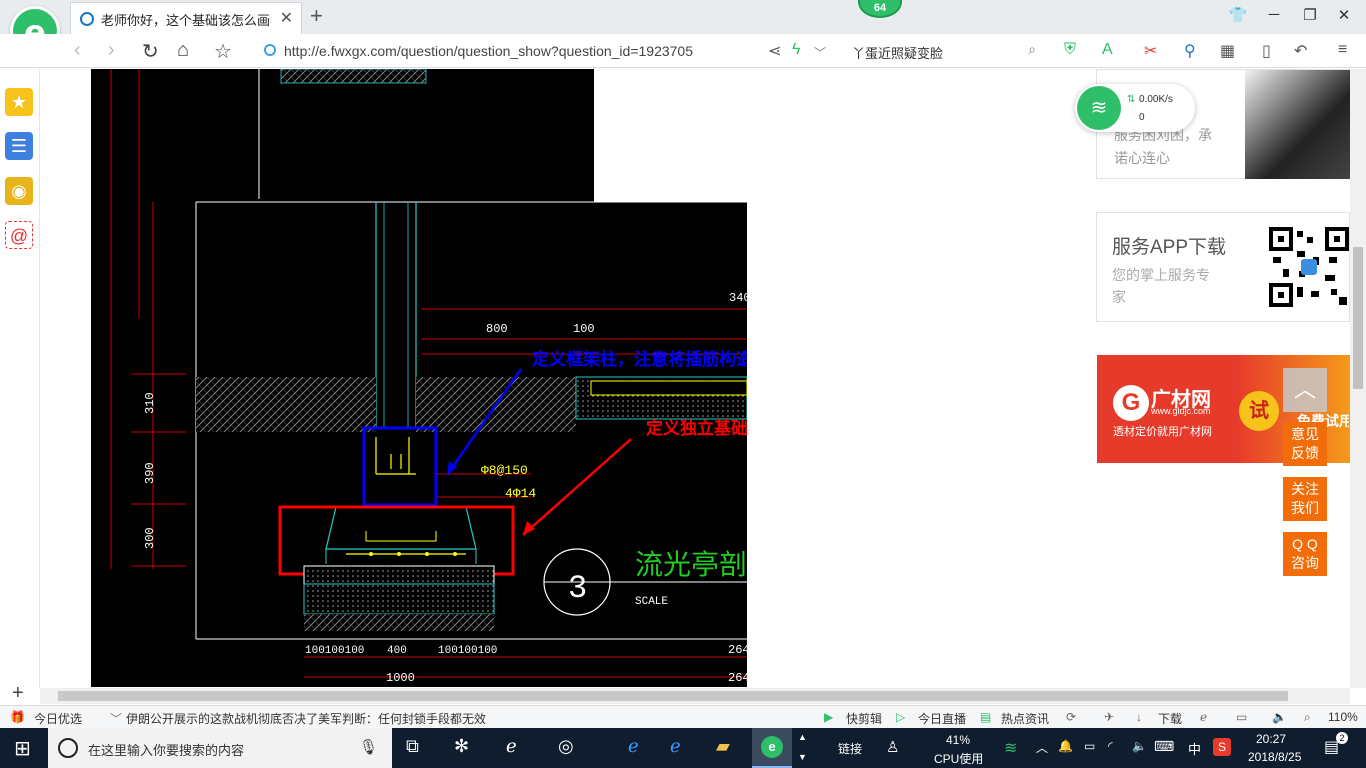 The width and height of the screenshot is (1366, 768). Describe the element at coordinates (1181, 411) in the screenshot. I see `ad-domain: www.gldjc.com` at that location.